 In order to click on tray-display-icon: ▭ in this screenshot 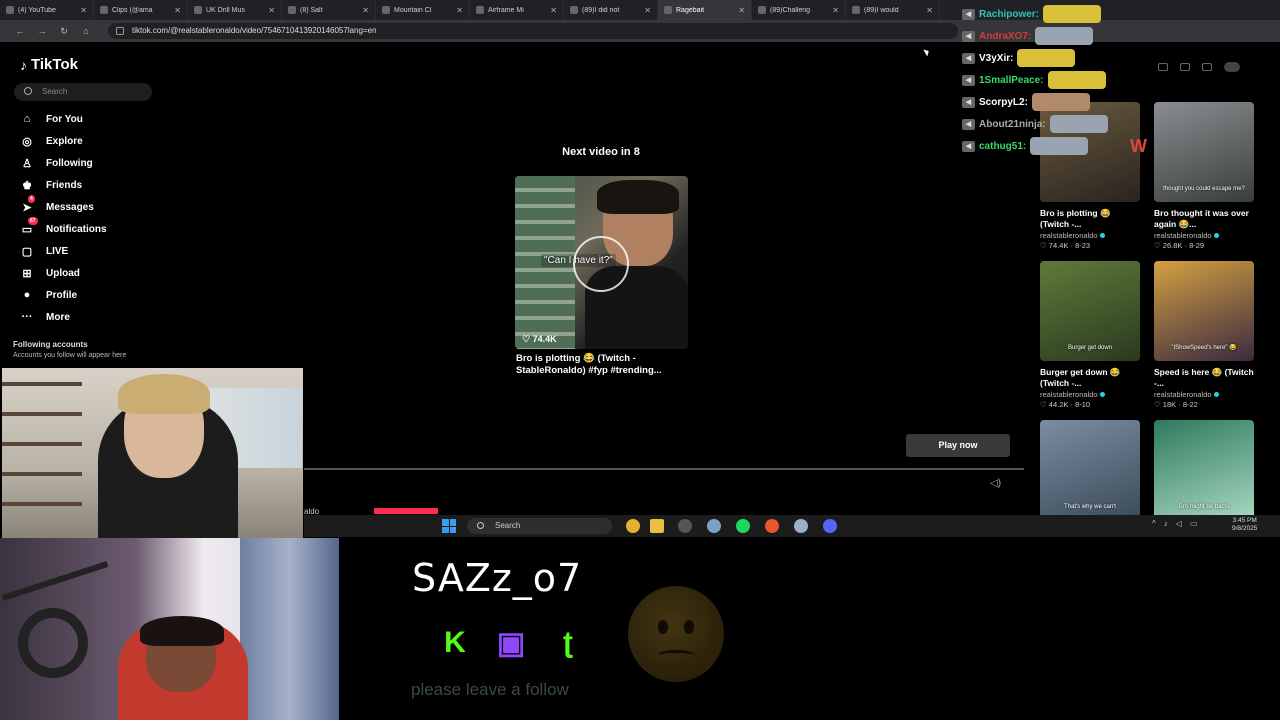, I will do `click(1194, 523)`.